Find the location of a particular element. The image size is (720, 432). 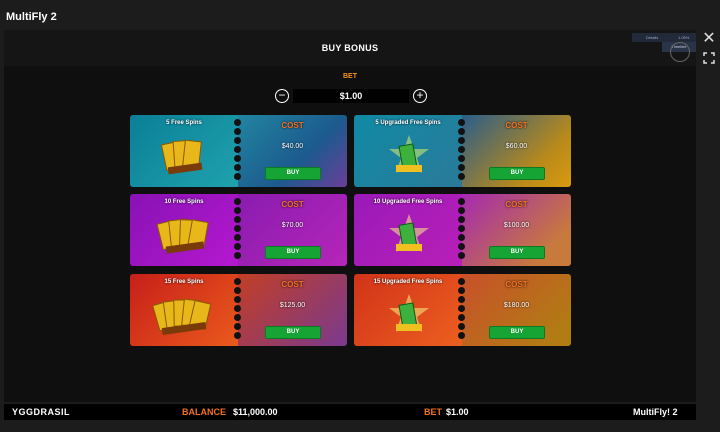

debug-details: Details is located at coordinates (652, 37).